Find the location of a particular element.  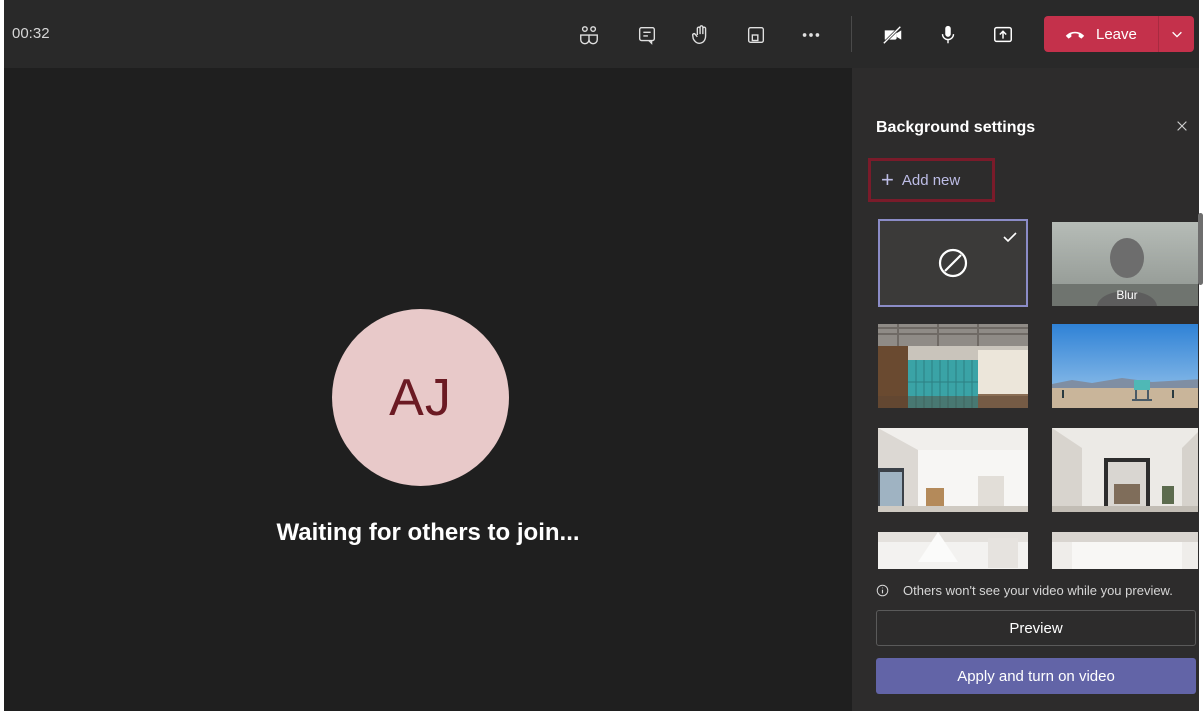

chat-icon is located at coordinates (647, 35).